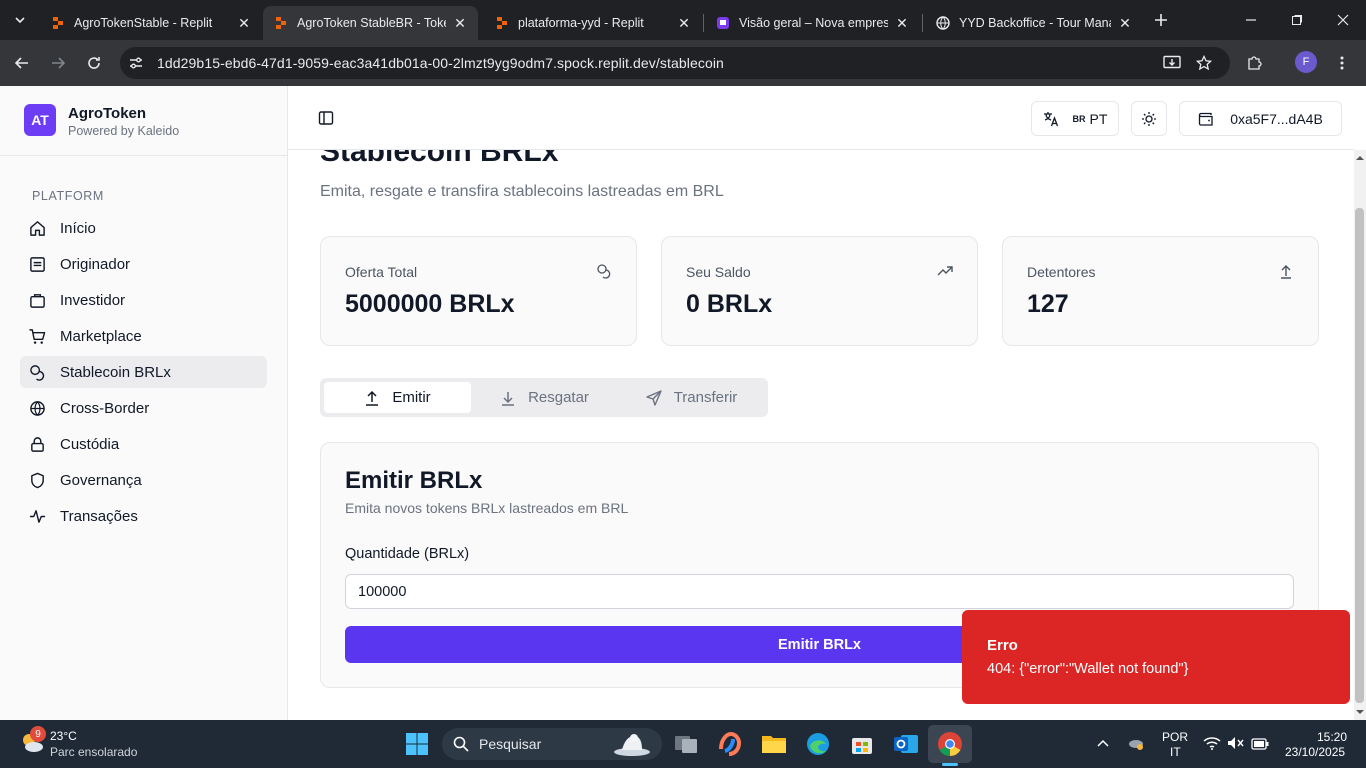 This screenshot has width=1366, height=768. Describe the element at coordinates (93, 752) in the screenshot. I see `weather-desc: Parc ensolarado` at that location.